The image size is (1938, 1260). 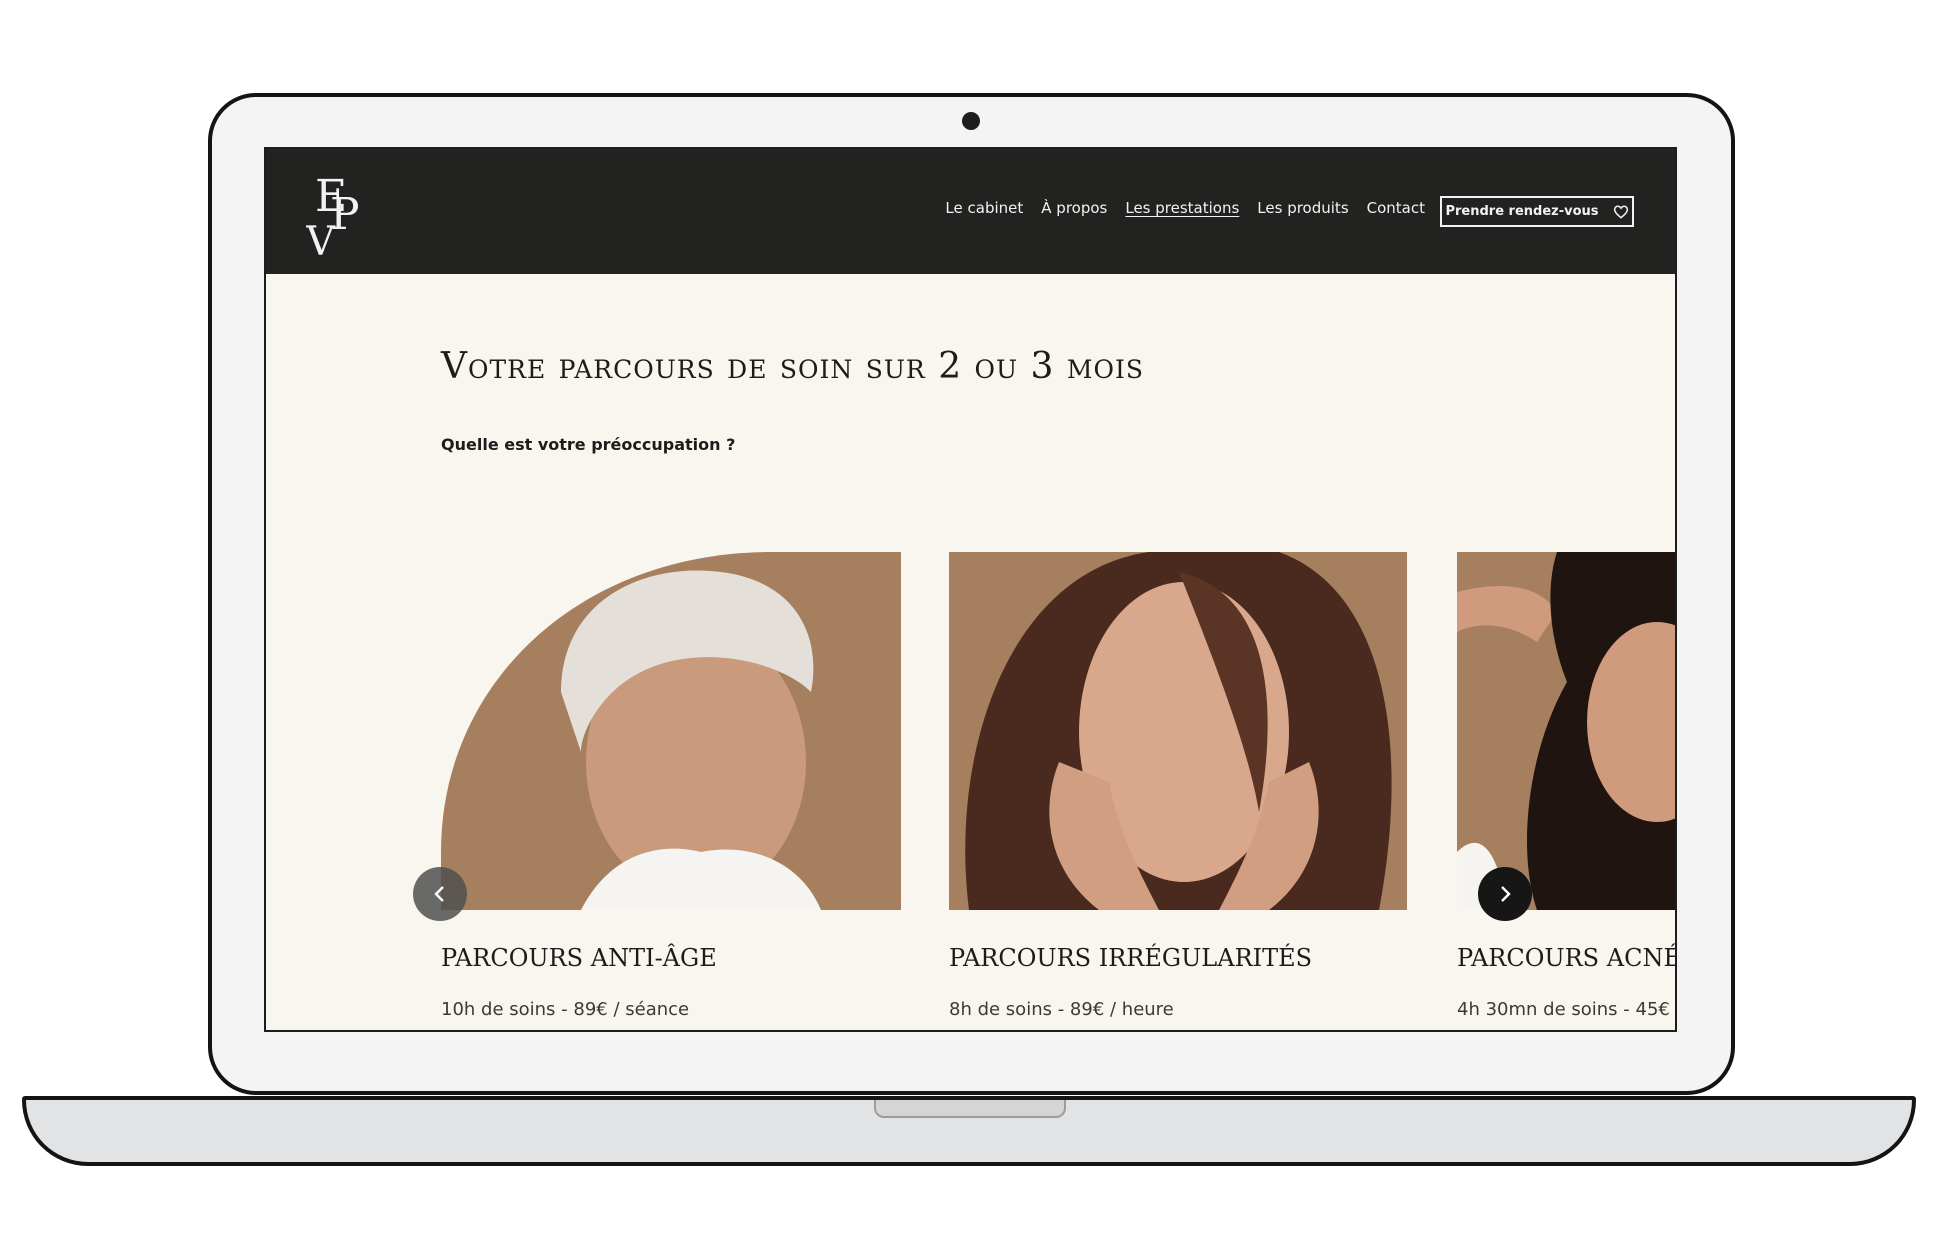 What do you see at coordinates (1620, 212) in the screenshot?
I see `heart-icon` at bounding box center [1620, 212].